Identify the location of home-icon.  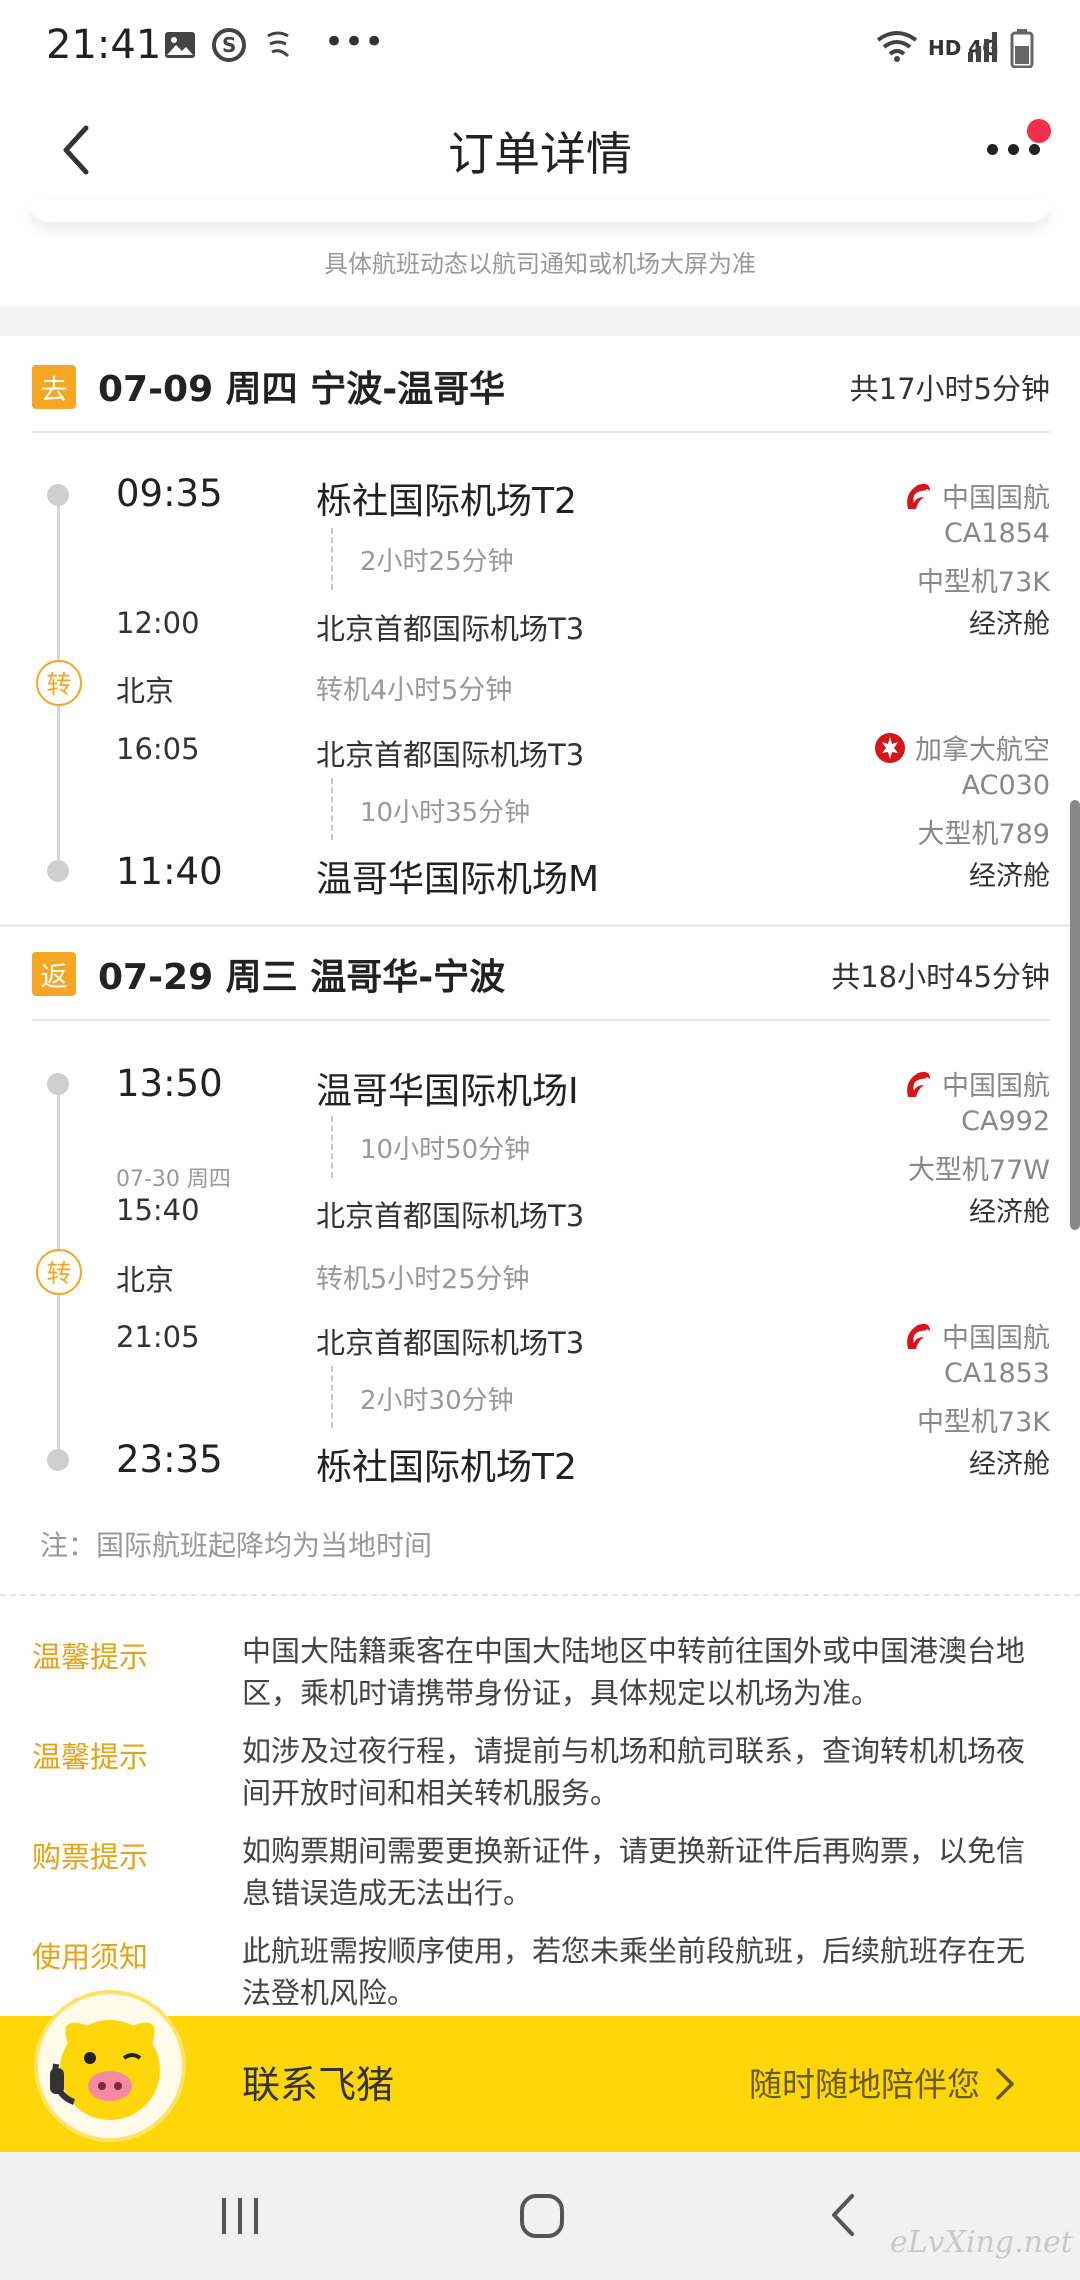
(542, 2216).